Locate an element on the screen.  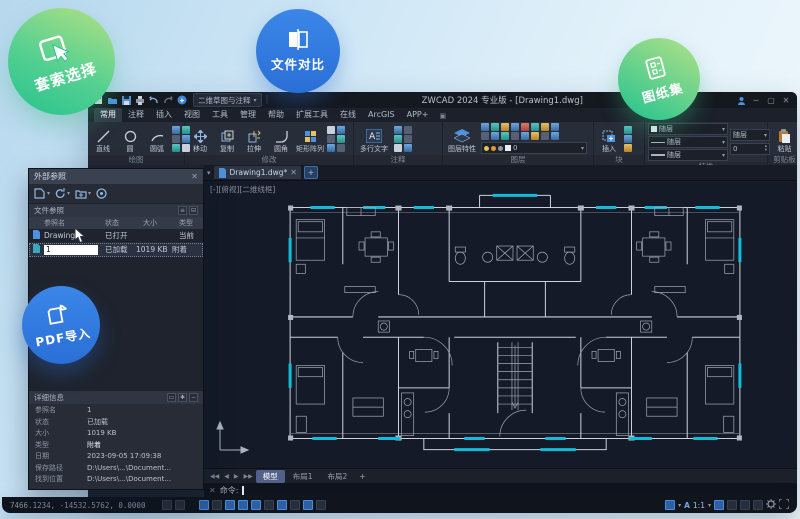
dyn-ucs-toggle is located at coordinates (282, 505).